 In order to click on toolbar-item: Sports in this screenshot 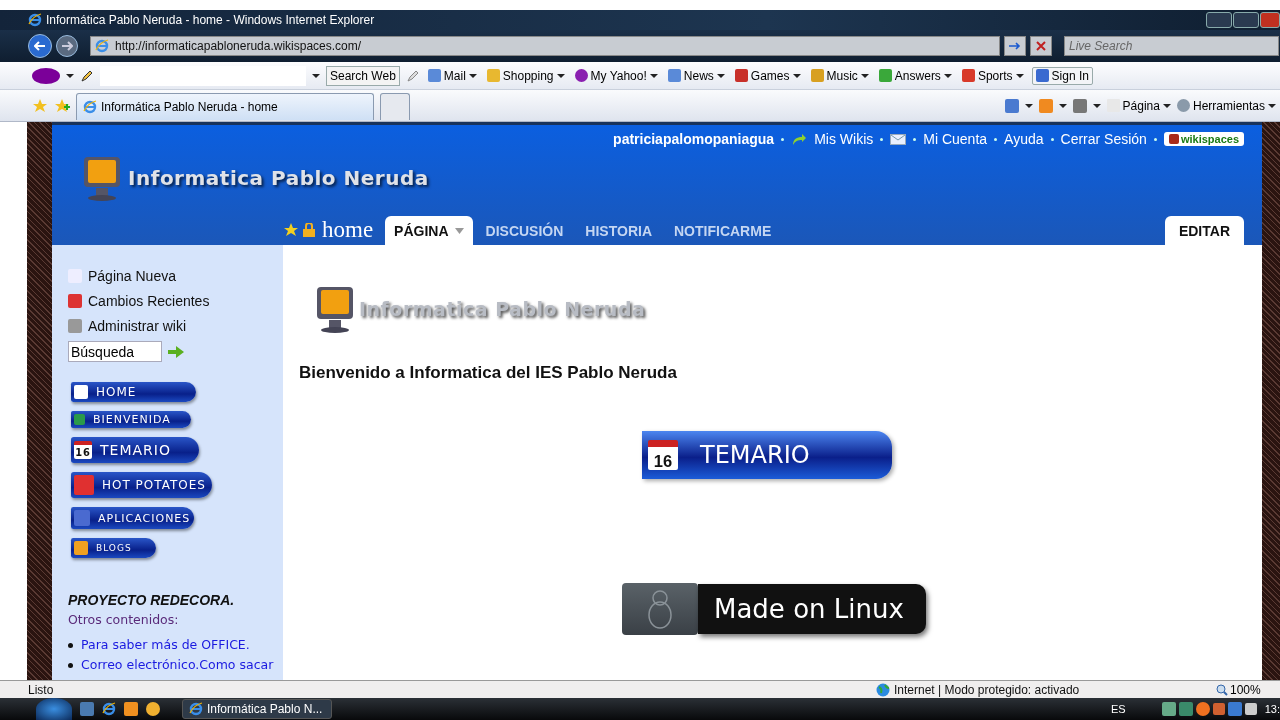, I will do `click(992, 75)`.